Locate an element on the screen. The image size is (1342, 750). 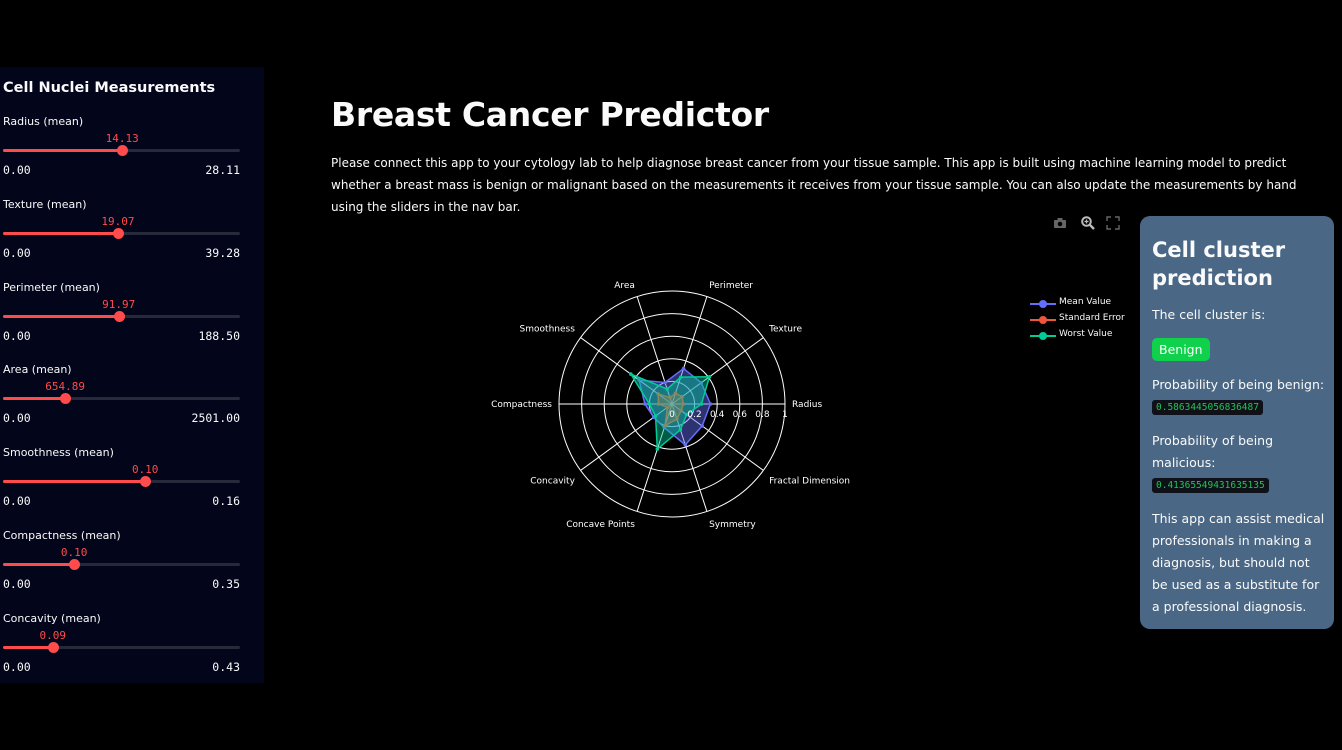
radial-tick-label: 0 is located at coordinates (672, 415).